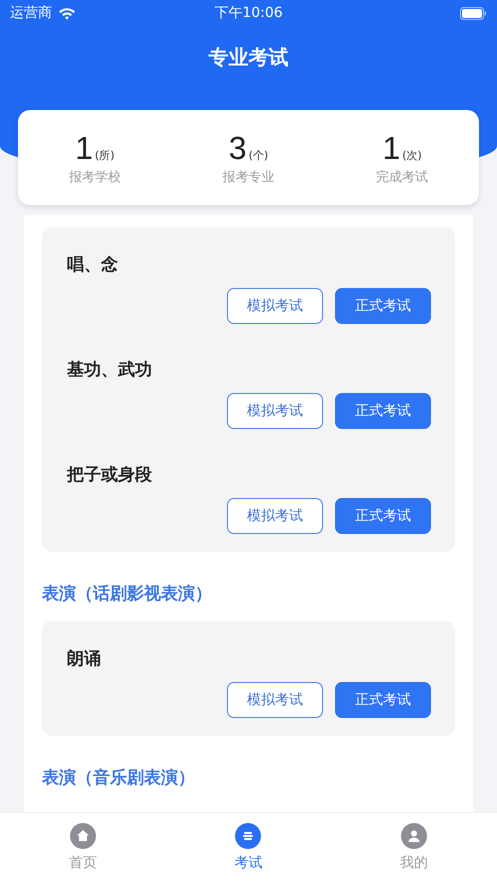 The width and height of the screenshot is (497, 883). What do you see at coordinates (31, 13) in the screenshot?
I see `carrier-label: 运营商` at bounding box center [31, 13].